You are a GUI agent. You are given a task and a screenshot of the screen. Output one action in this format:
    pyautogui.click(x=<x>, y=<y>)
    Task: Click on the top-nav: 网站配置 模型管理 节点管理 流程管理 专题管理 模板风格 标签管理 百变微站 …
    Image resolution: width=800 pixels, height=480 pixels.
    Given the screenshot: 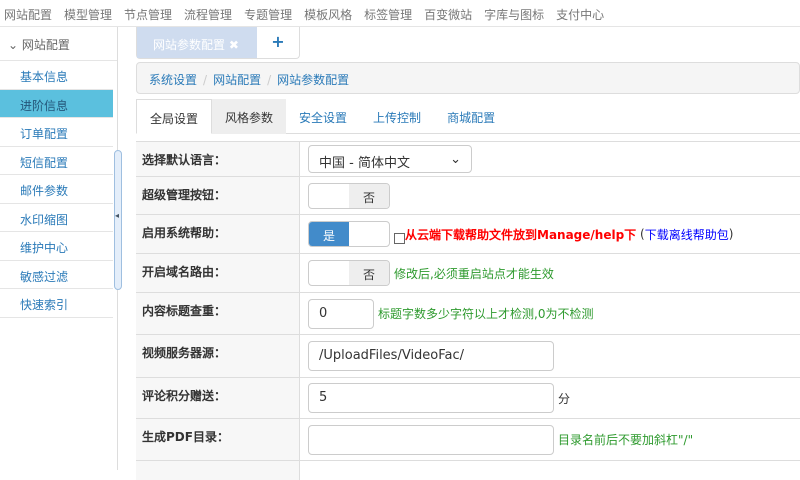 What is the action you would take?
    pyautogui.click(x=400, y=13)
    